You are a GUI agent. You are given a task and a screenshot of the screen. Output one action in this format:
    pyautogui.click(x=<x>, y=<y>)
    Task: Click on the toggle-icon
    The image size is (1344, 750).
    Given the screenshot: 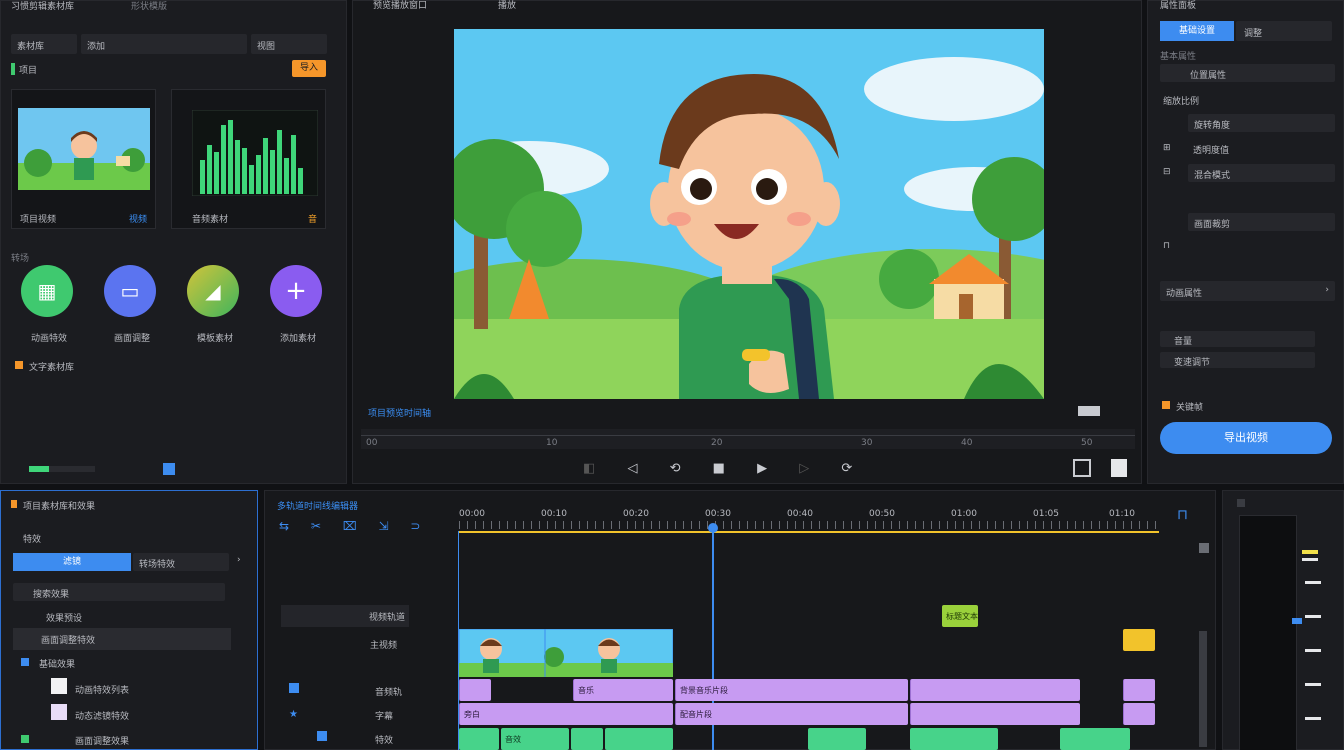 What is the action you would take?
    pyautogui.click(x=169, y=469)
    